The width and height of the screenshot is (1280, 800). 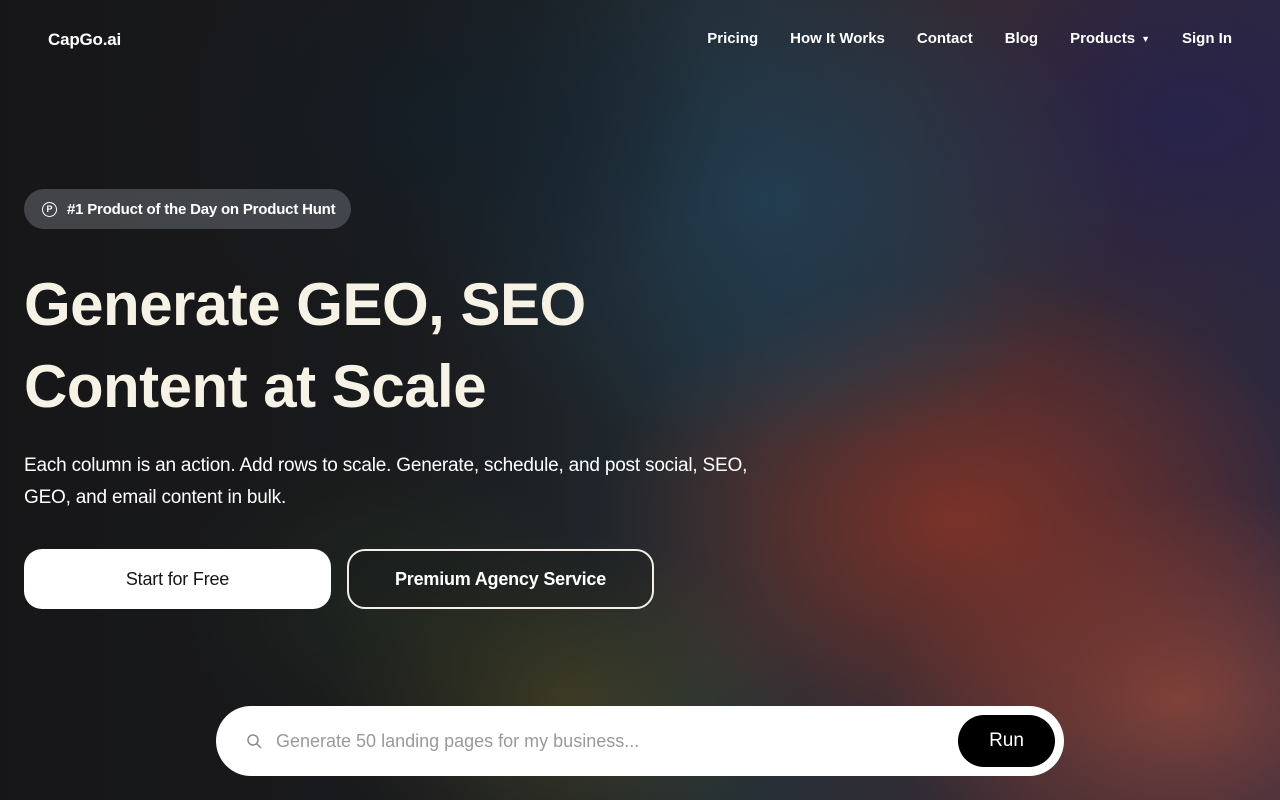 I want to click on start-for-free-button: Start for Free, so click(x=177, y=579).